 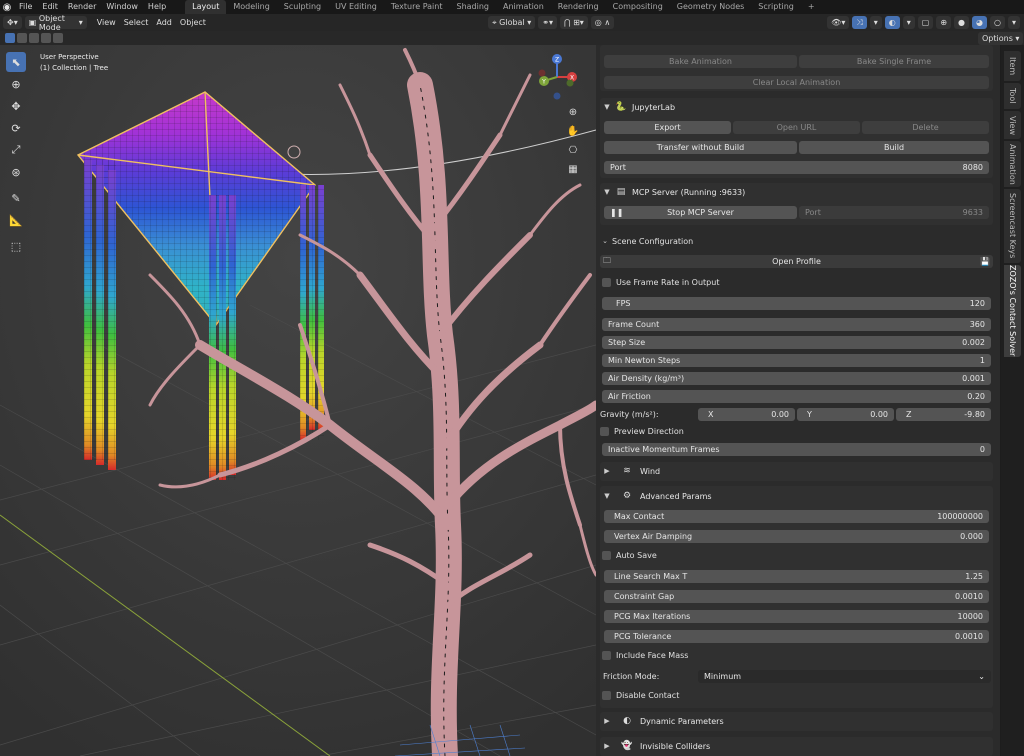 I want to click on tab-uv-editing: UV Editing, so click(x=356, y=7).